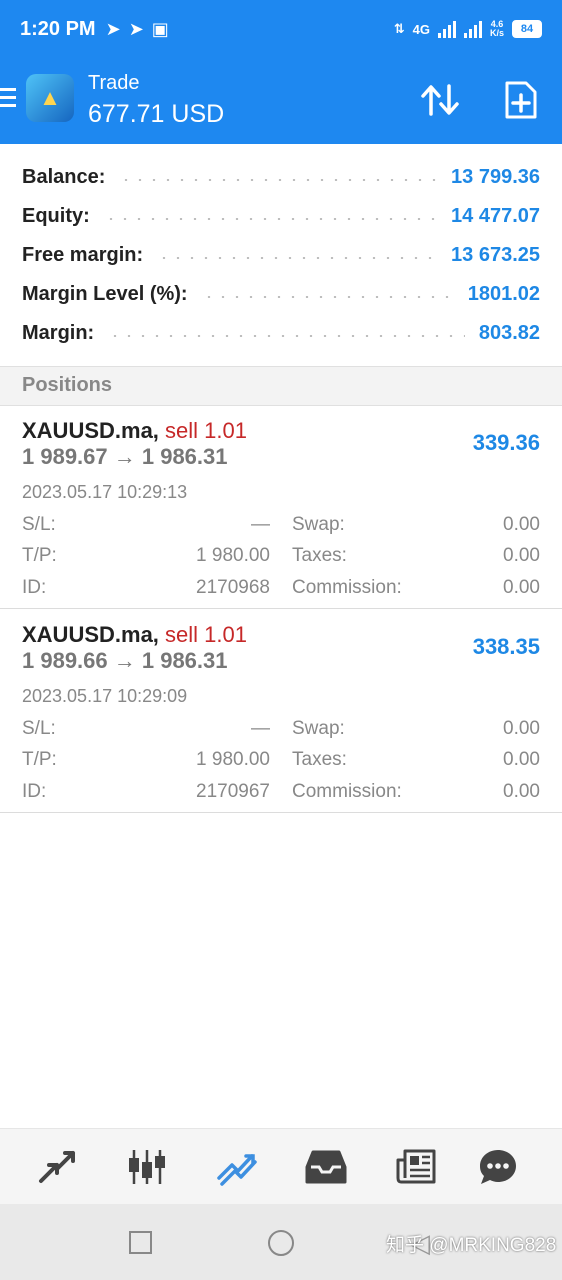  I want to click on trade-icon, so click(237, 1170).